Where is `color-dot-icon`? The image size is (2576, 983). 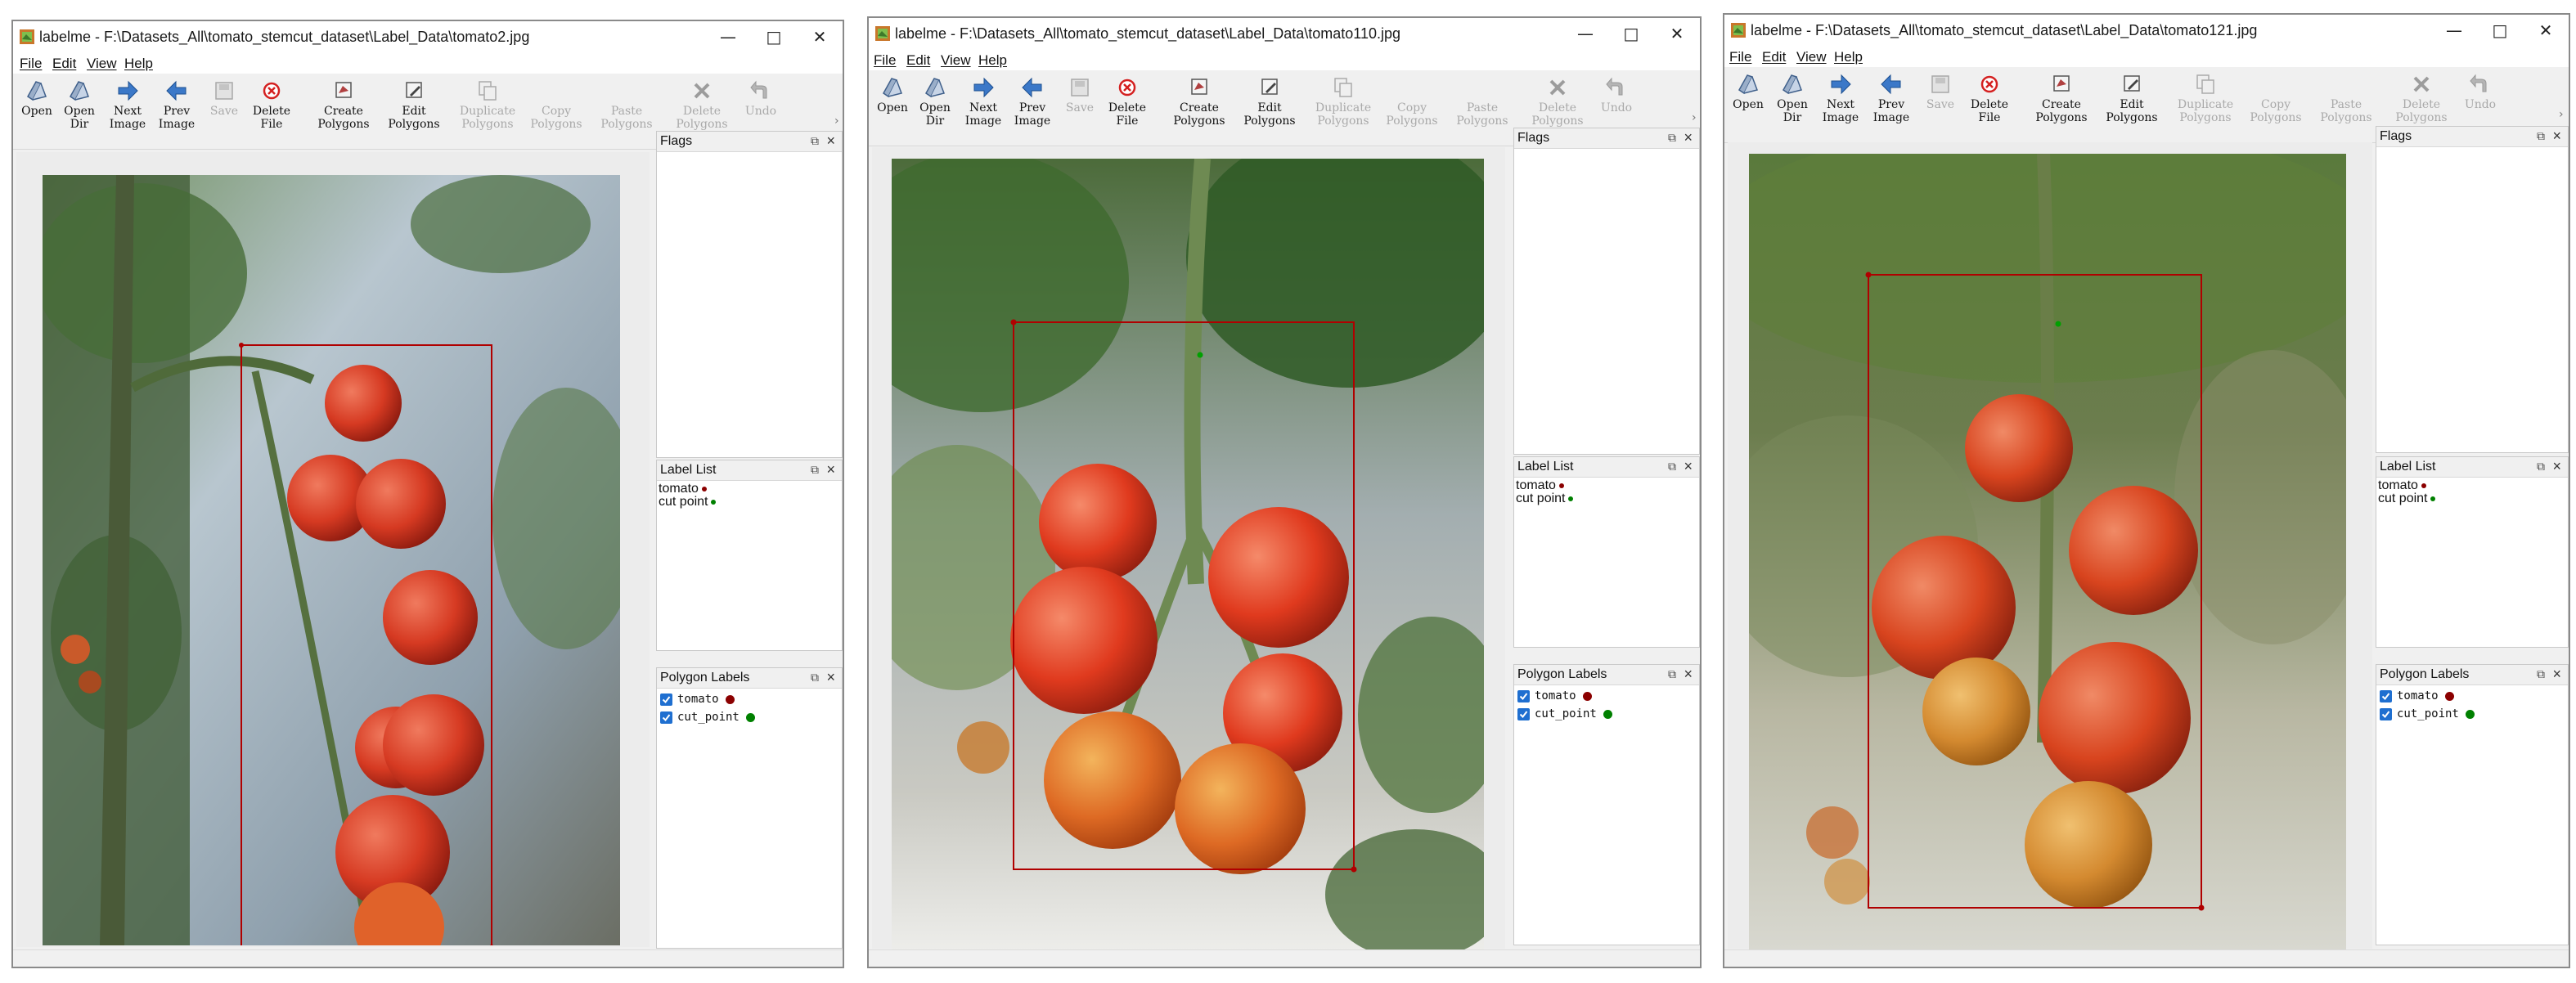 color-dot-icon is located at coordinates (2470, 714).